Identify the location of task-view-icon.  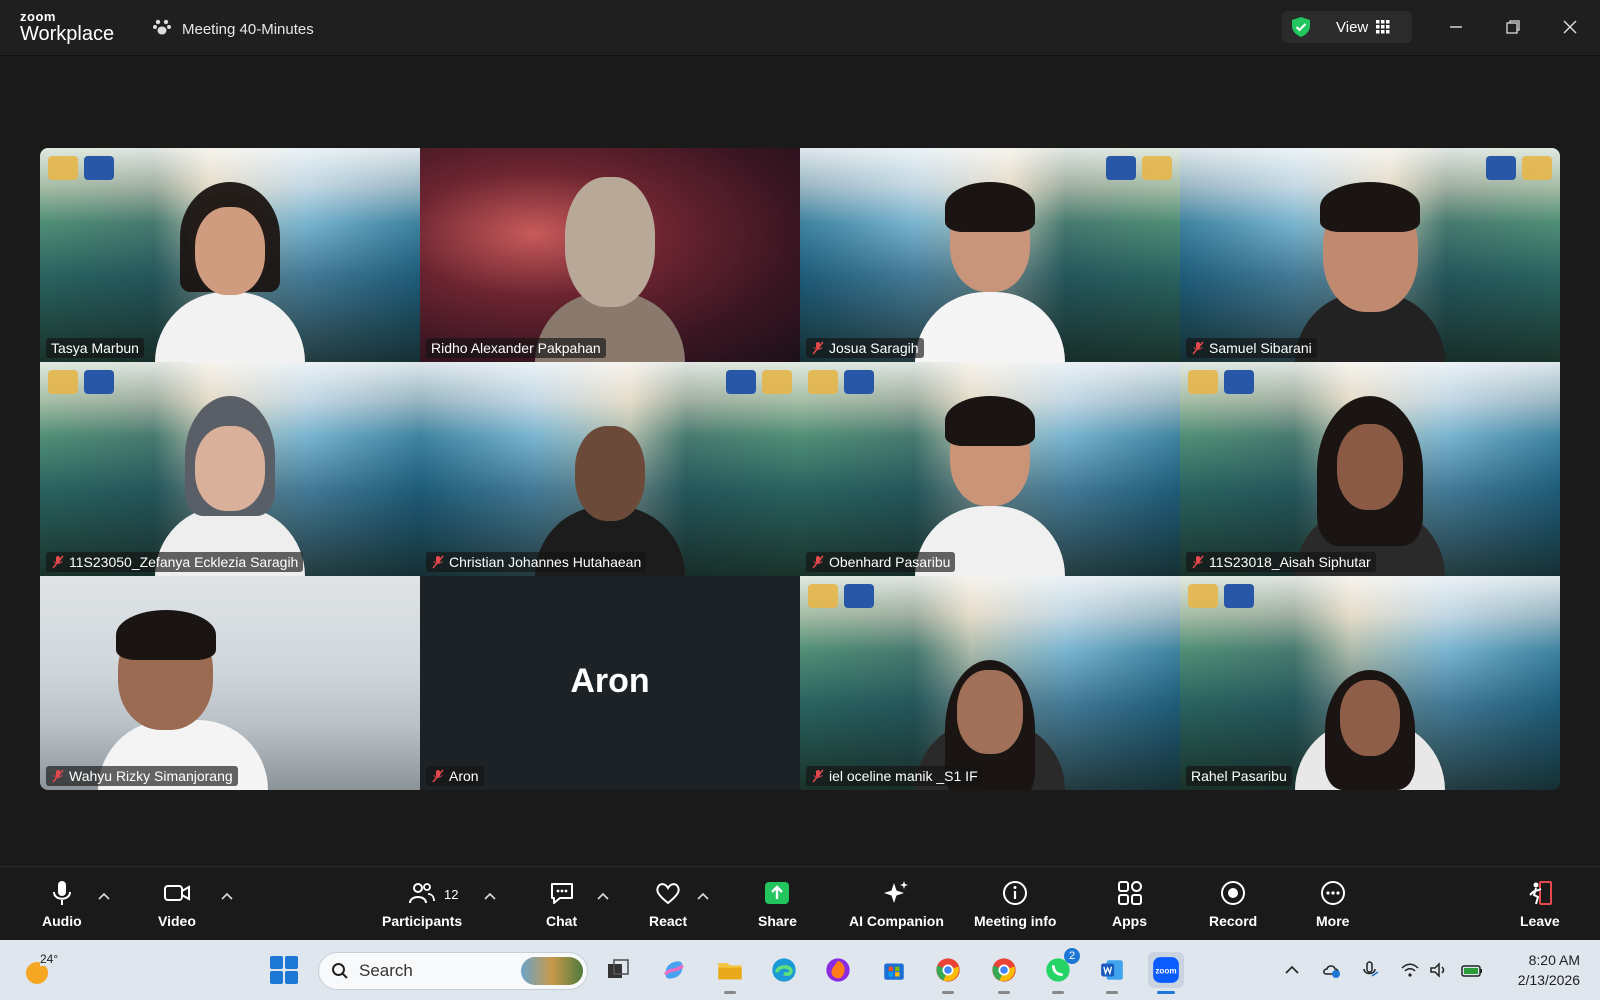
(618, 970).